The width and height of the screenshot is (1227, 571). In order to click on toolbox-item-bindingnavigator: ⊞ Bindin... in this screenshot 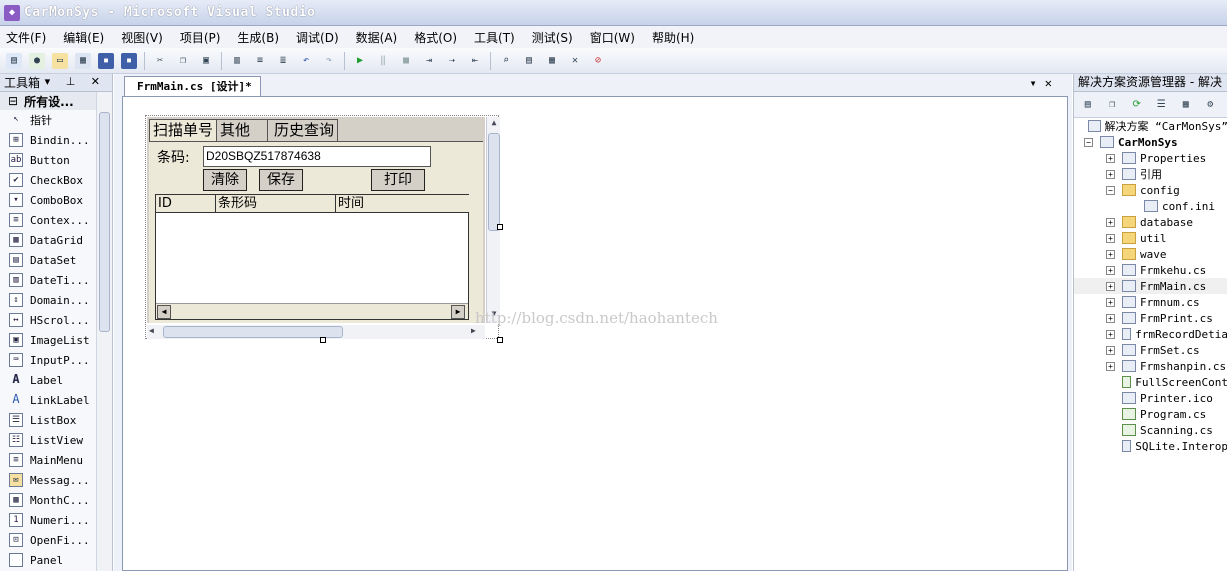, I will do `click(48, 140)`.